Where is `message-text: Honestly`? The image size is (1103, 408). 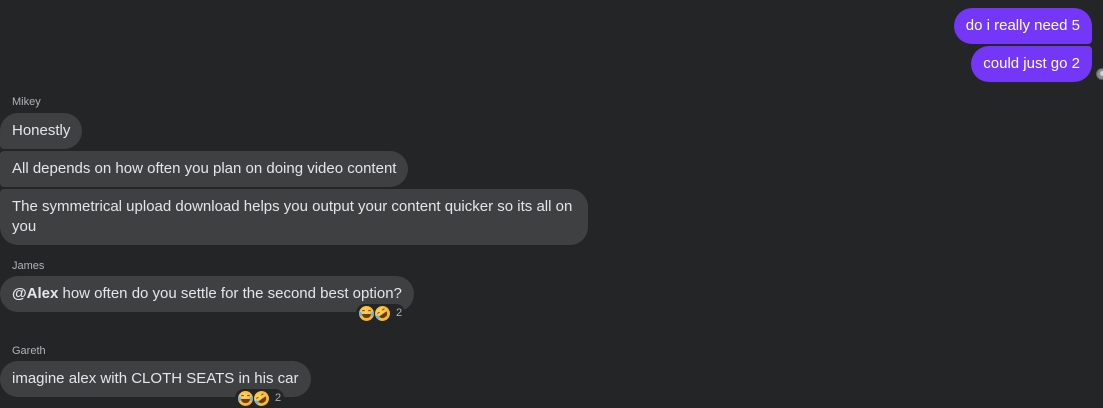 message-text: Honestly is located at coordinates (41, 130).